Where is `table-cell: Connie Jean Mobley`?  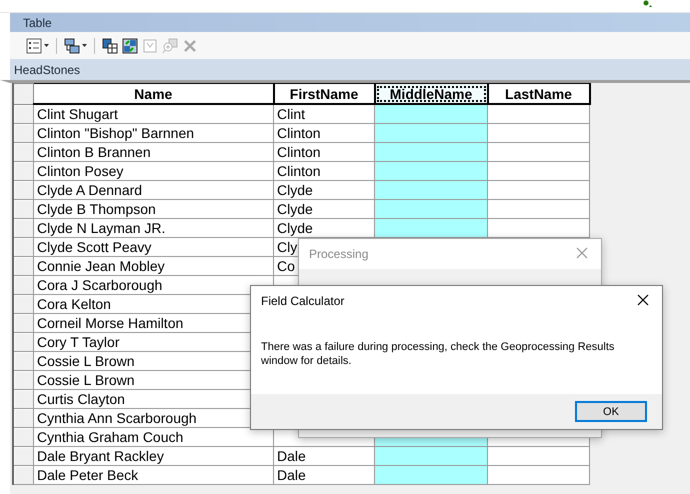
table-cell: Connie Jean Mobley is located at coordinates (154, 266).